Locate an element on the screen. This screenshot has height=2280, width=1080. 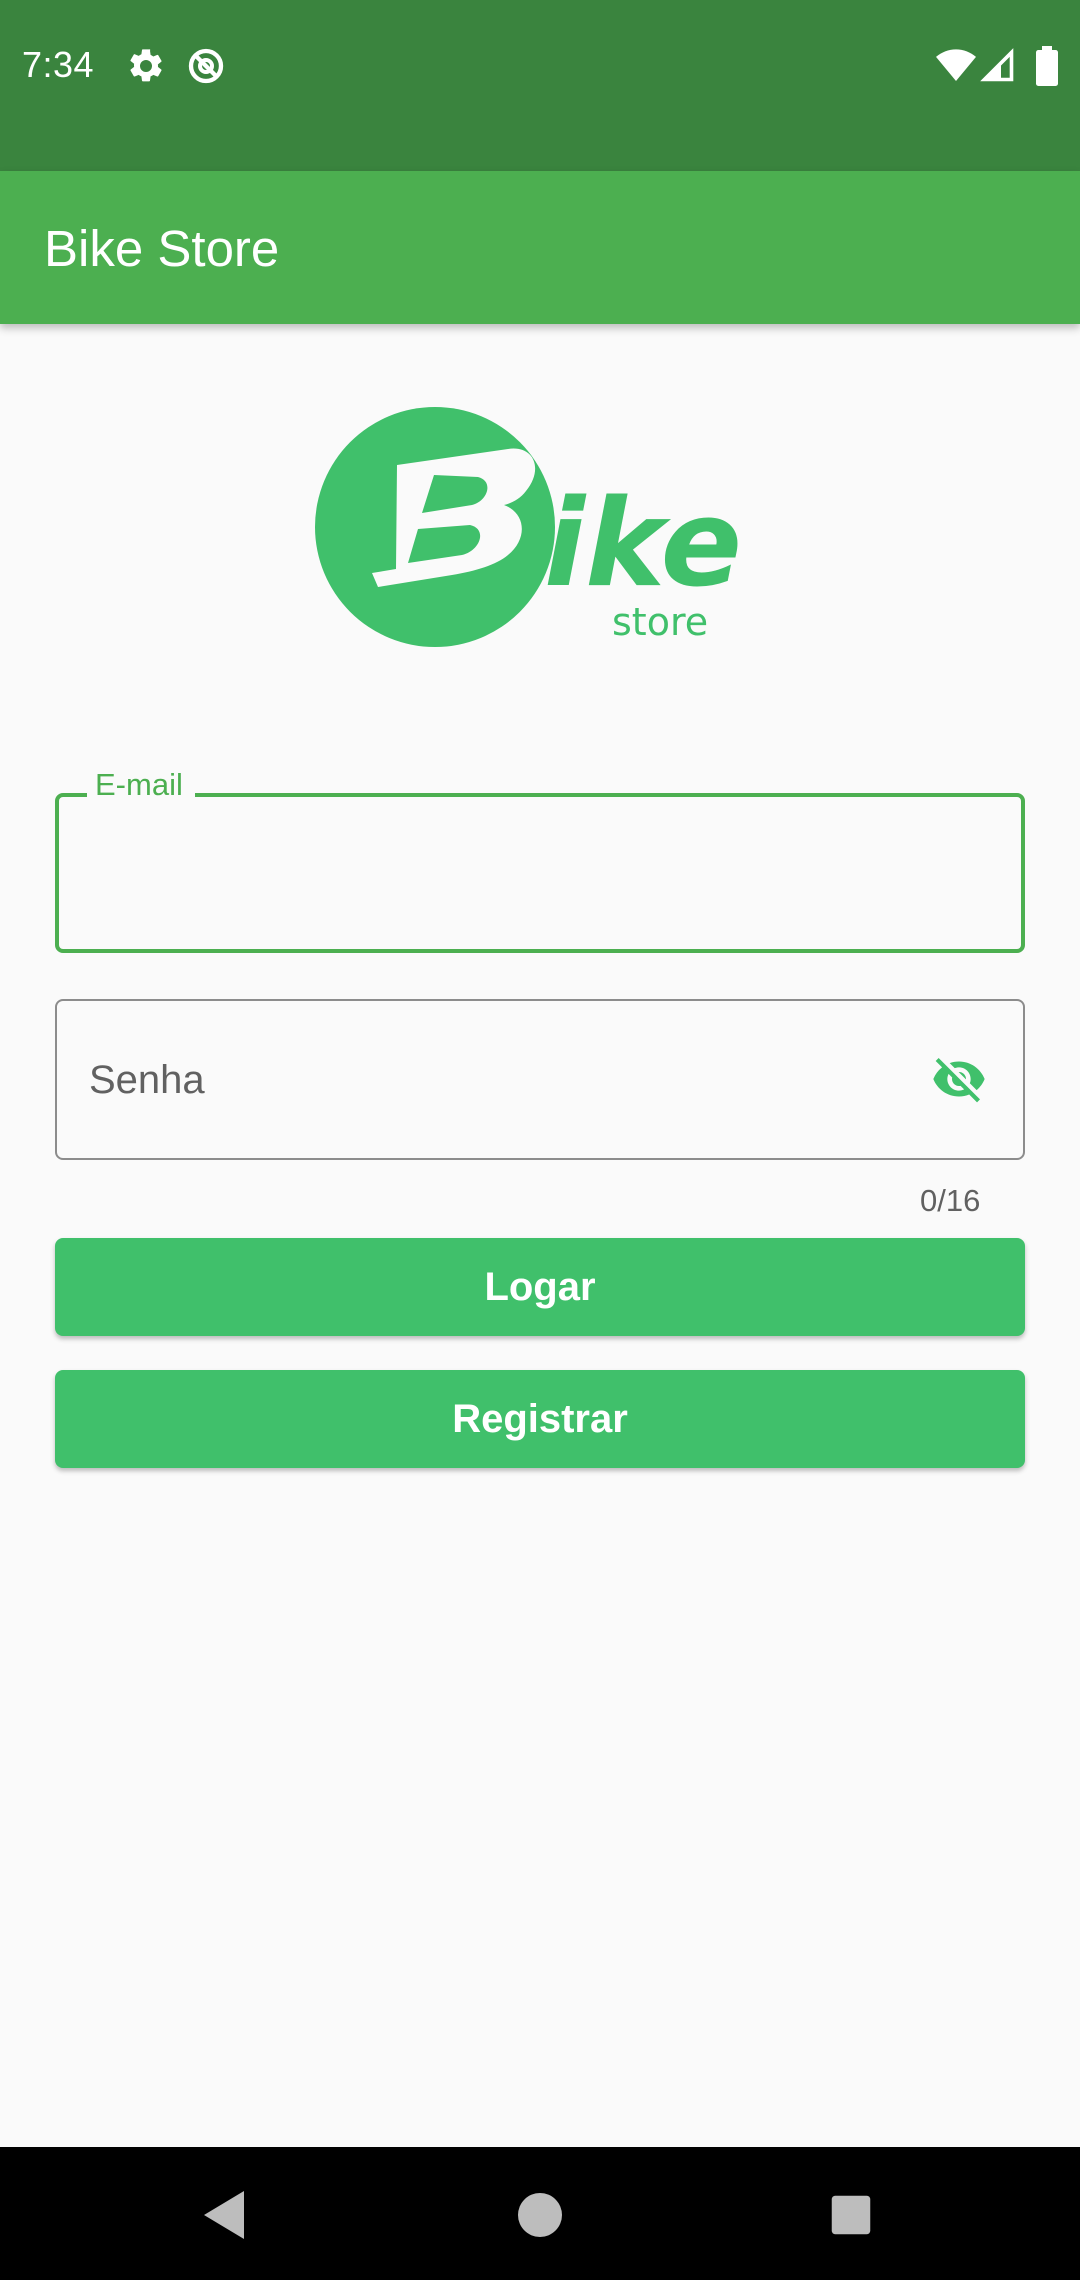
app-title: Bike Store is located at coordinates (162, 248).